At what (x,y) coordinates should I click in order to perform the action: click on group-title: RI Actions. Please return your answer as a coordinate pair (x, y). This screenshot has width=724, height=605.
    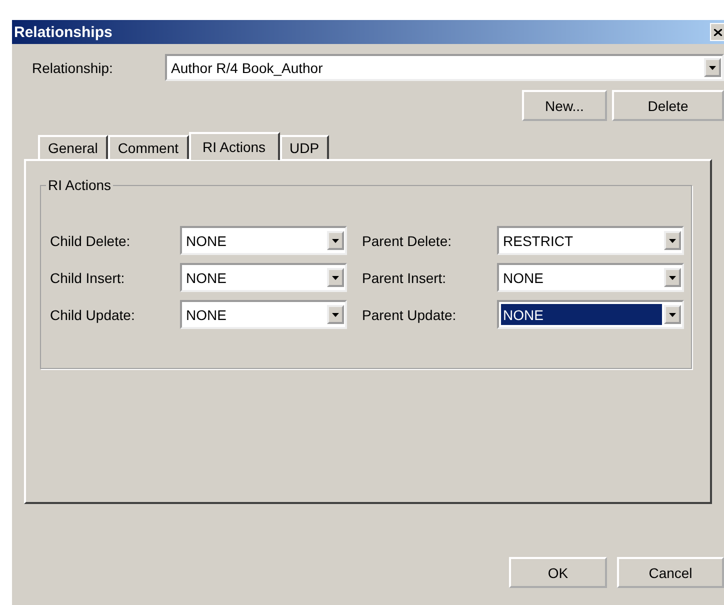
    Looking at the image, I should click on (80, 185).